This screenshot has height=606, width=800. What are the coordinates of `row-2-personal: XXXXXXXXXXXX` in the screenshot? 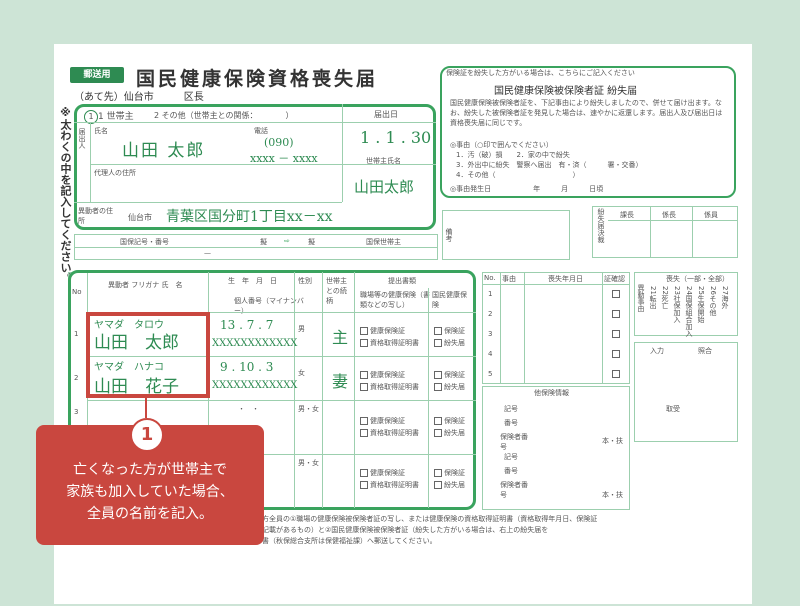 It's located at (254, 385).